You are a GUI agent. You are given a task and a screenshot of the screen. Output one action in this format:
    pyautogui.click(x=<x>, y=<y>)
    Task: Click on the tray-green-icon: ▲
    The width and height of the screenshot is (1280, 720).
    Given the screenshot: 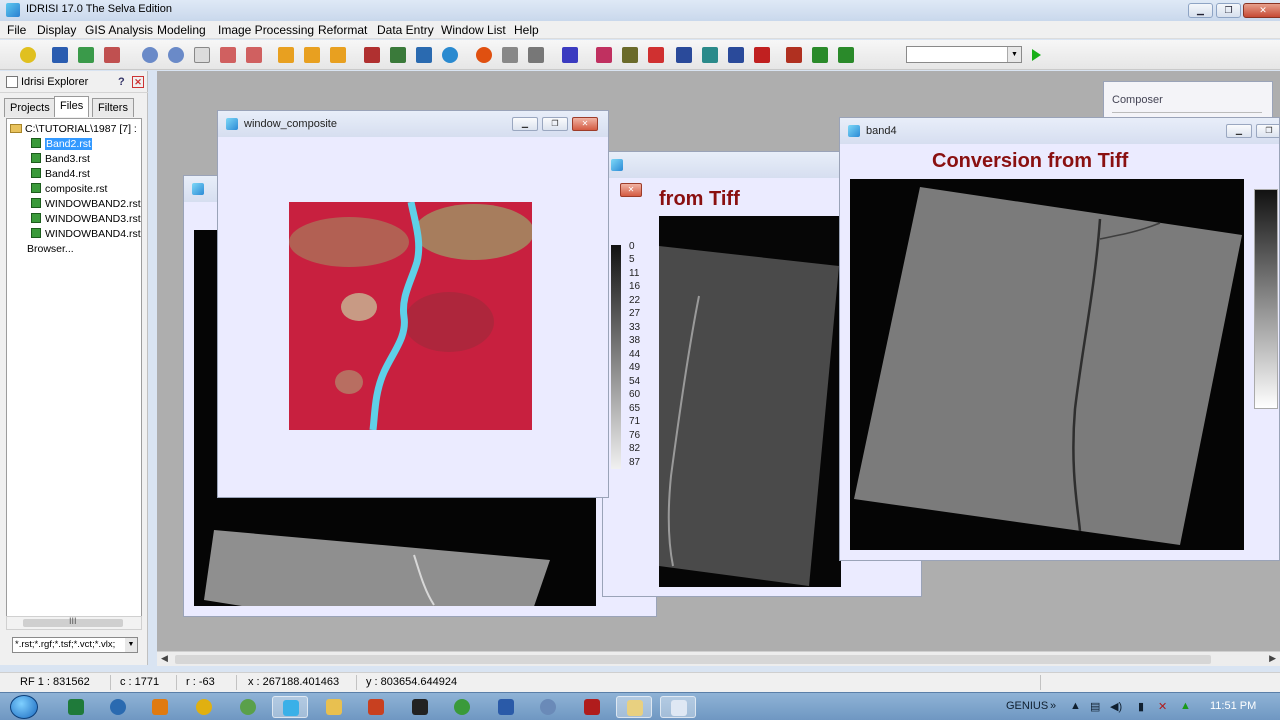 What is the action you would take?
    pyautogui.click(x=1185, y=706)
    